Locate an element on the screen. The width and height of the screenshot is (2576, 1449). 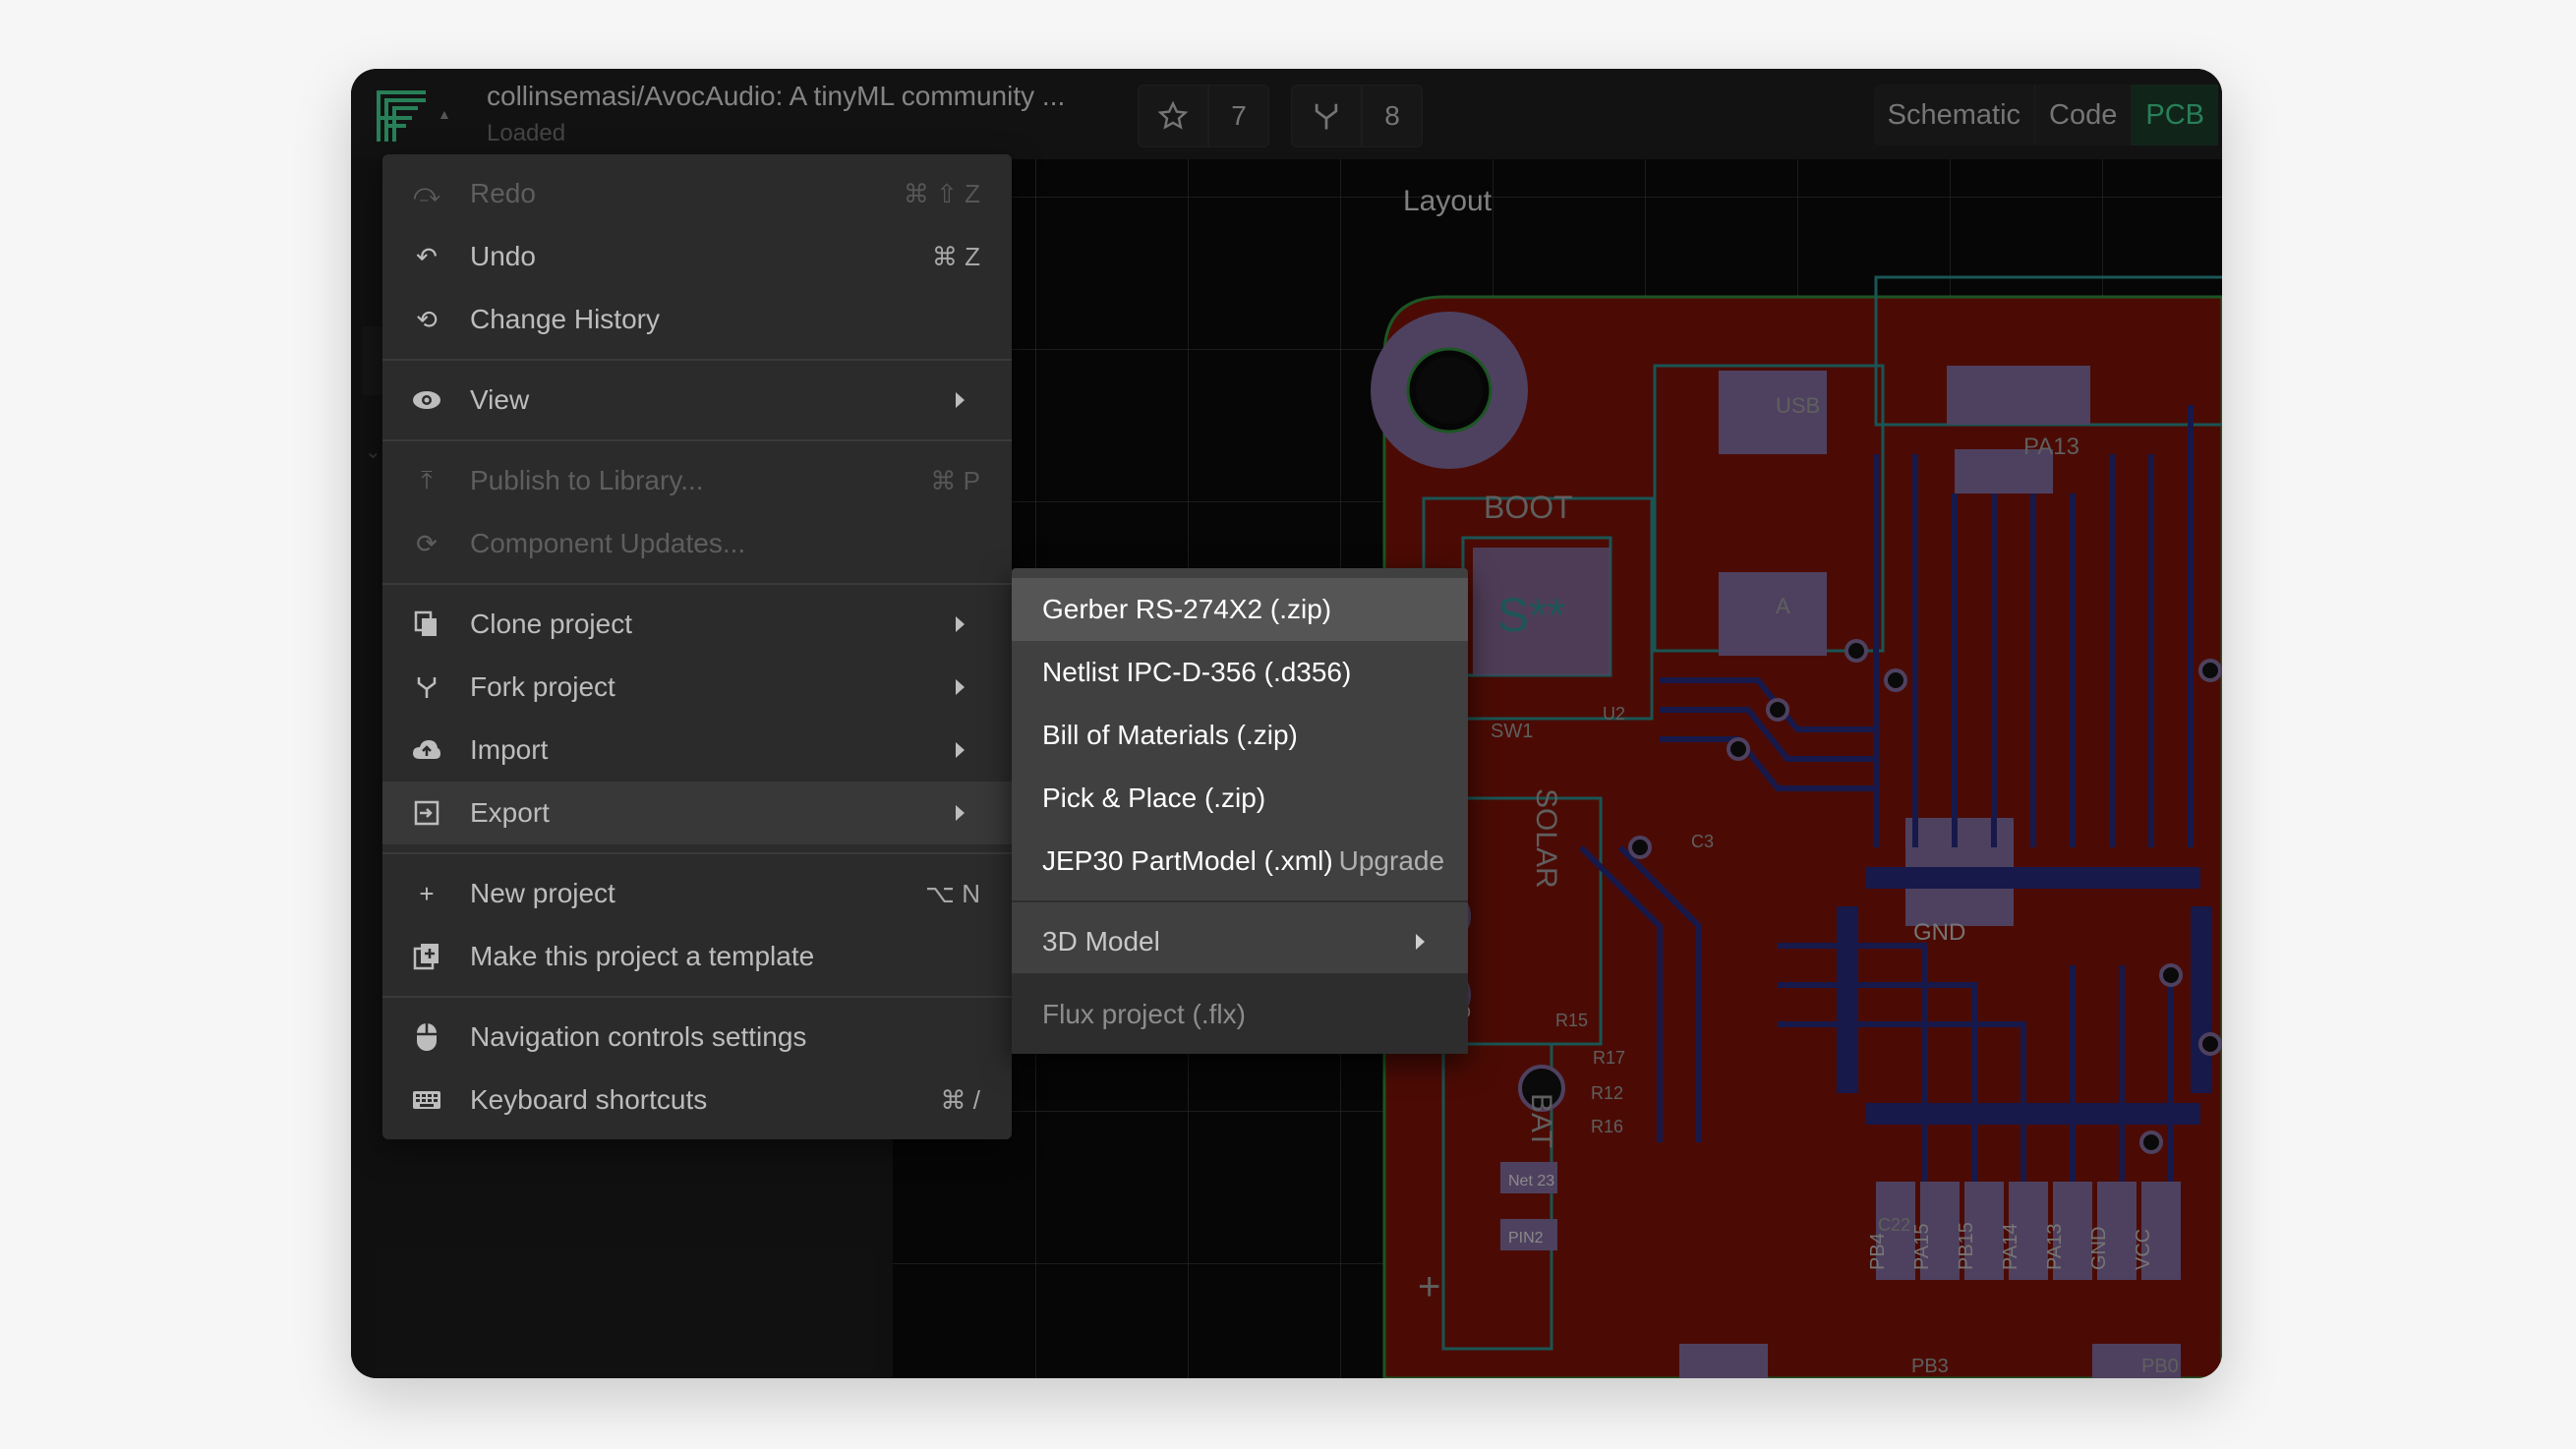
export-jep30: JEP30 PartModel (.xml) Upgrade is located at coordinates (1240, 862).